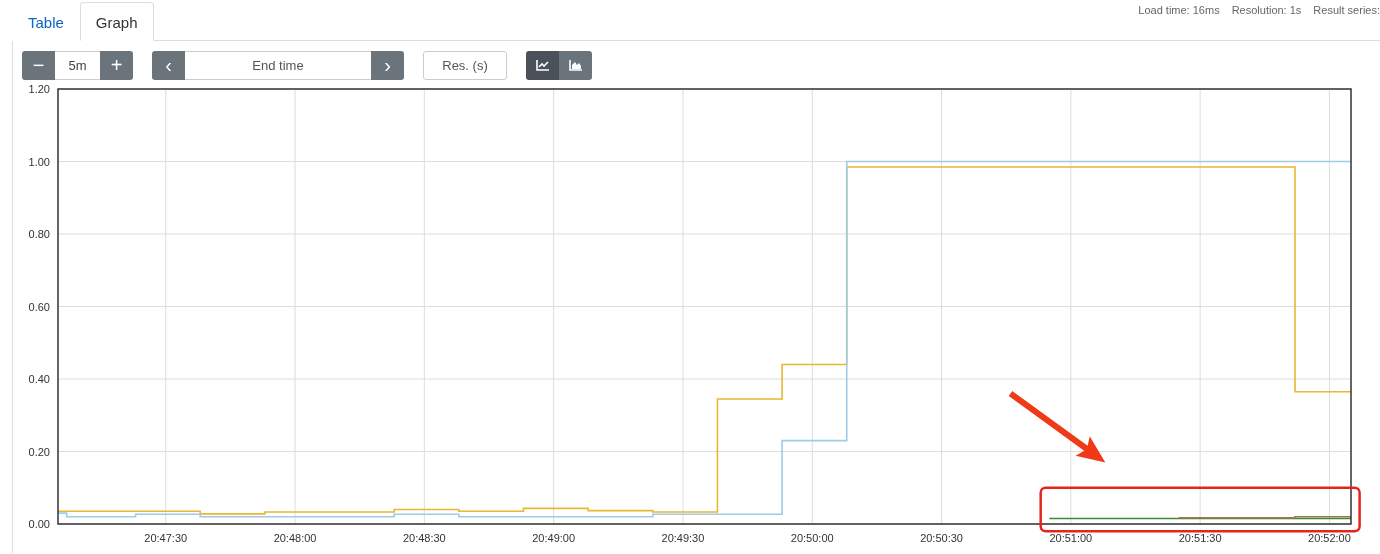 The image size is (1380, 554). I want to click on tab: Graph, so click(116, 21).